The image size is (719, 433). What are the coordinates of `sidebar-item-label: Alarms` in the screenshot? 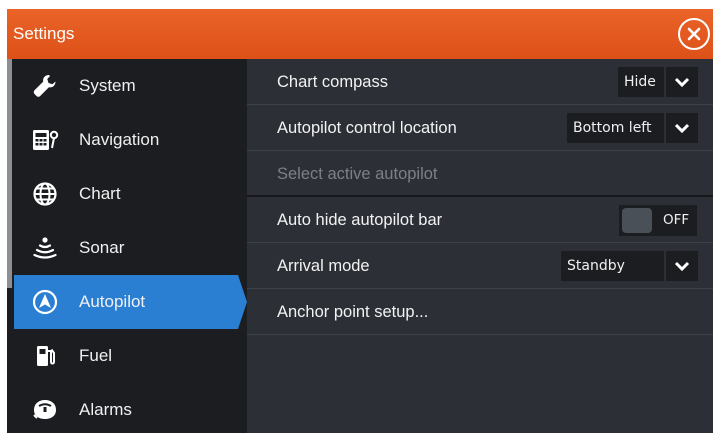 It's located at (105, 409).